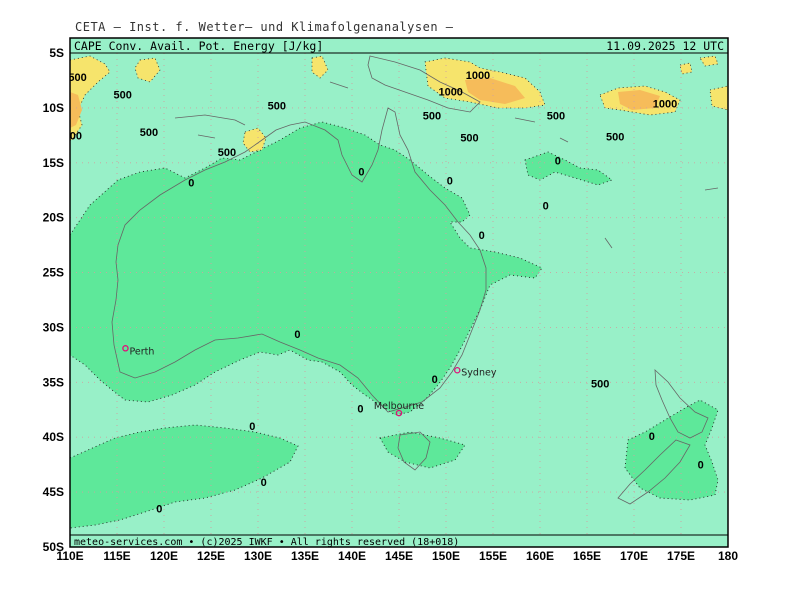  I want to click on field-title: CAPE_Conv._Avail._Pot._Energy_[J/kg], so click(198, 46).